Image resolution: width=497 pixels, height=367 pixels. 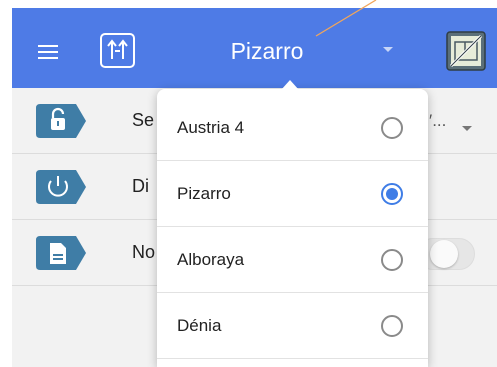 What do you see at coordinates (267, 51) in the screenshot?
I see `location-title: Pizarro` at bounding box center [267, 51].